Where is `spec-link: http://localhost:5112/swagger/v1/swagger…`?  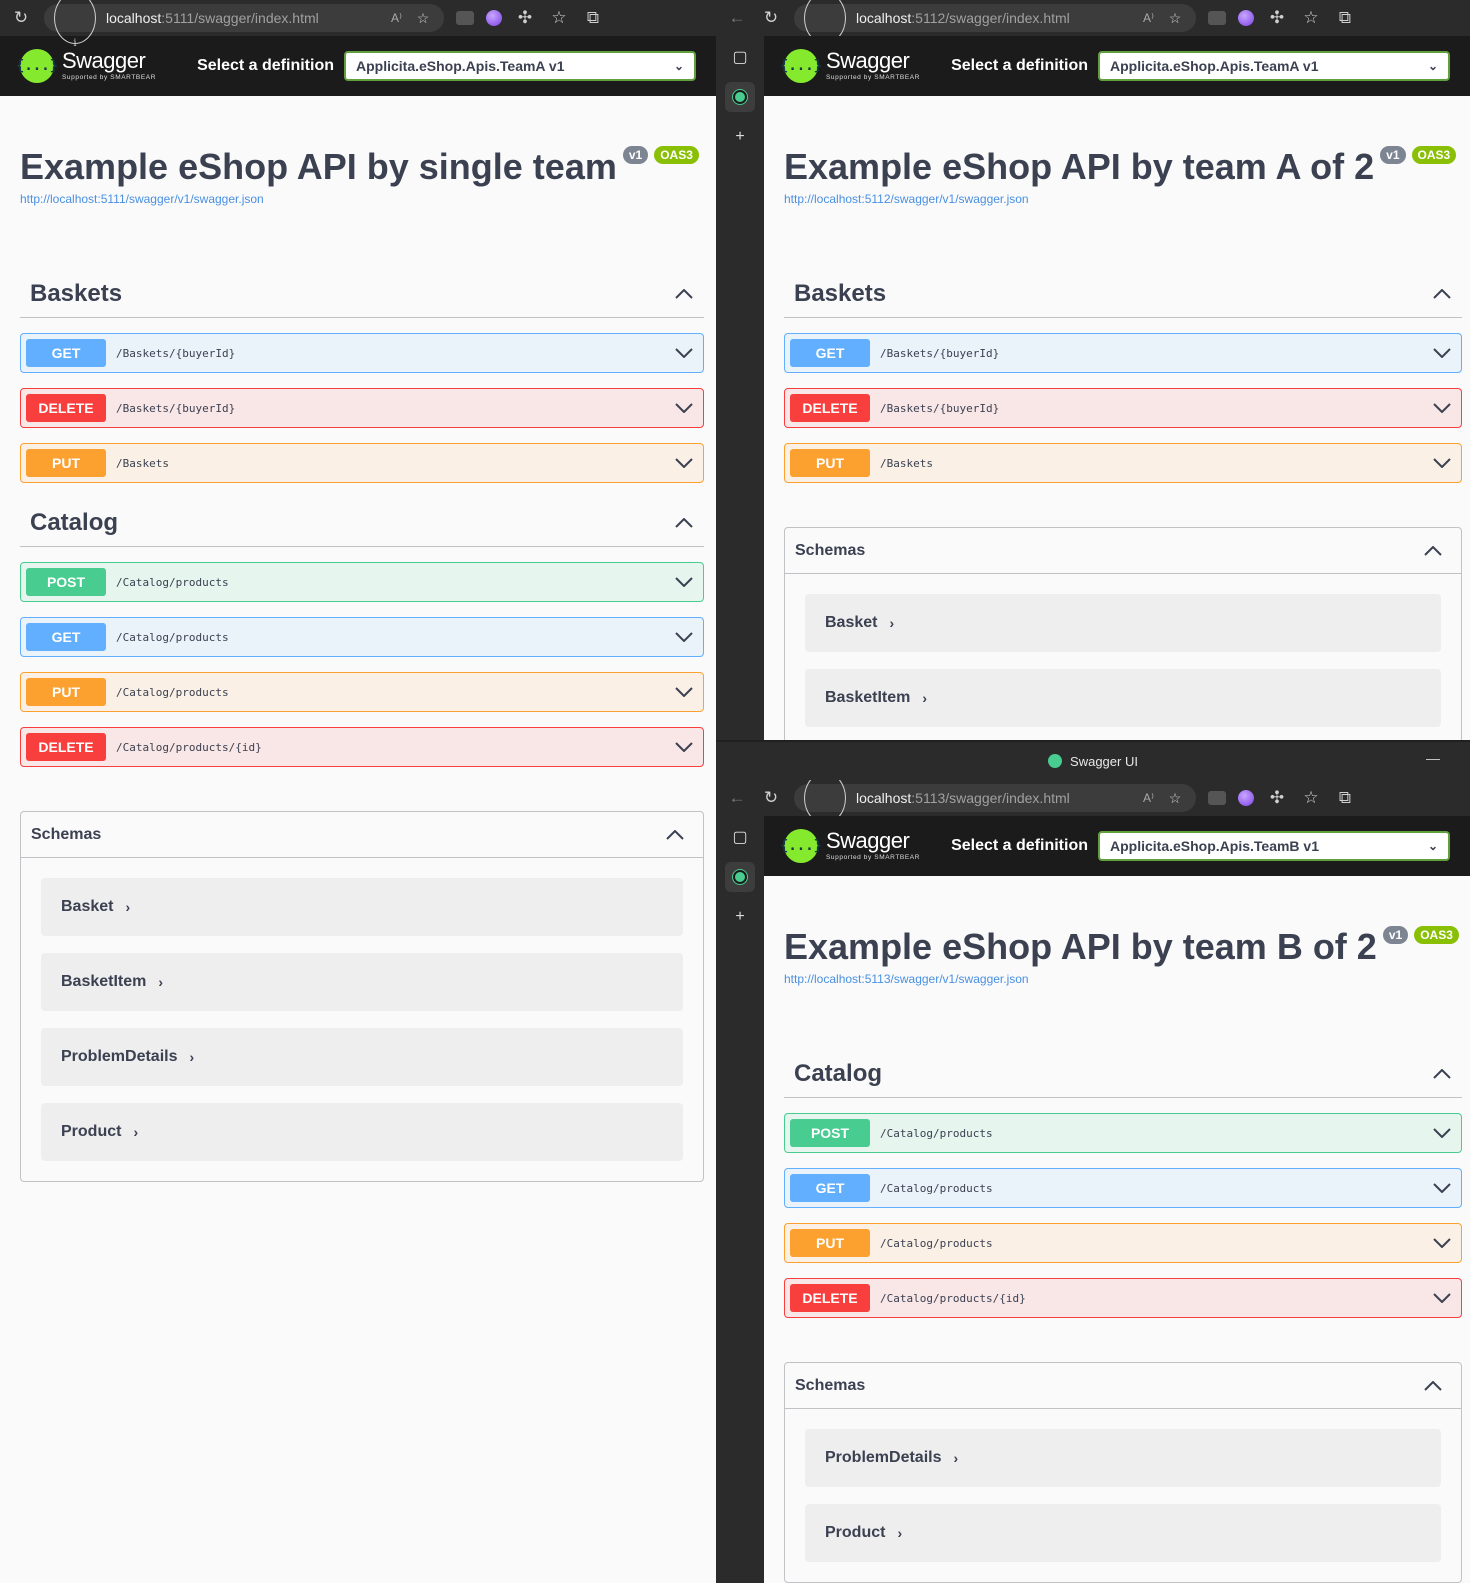 spec-link: http://localhost:5112/swagger/v1/swagger… is located at coordinates (1117, 199).